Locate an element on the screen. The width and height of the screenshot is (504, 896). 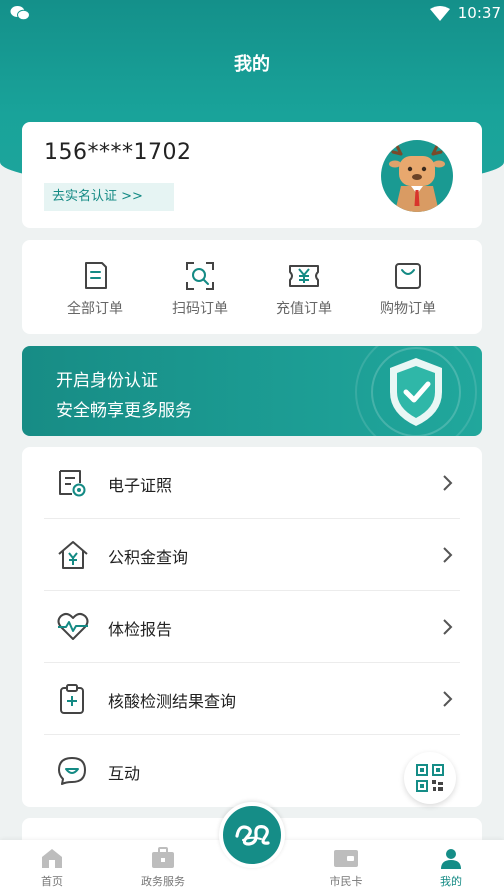
all-orders-button: 全部订单 is located at coordinates (95, 289).